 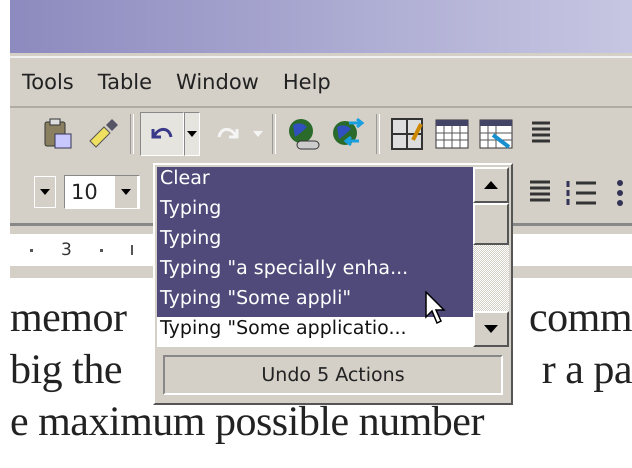 I want to click on scrollbar, so click(x=491, y=257).